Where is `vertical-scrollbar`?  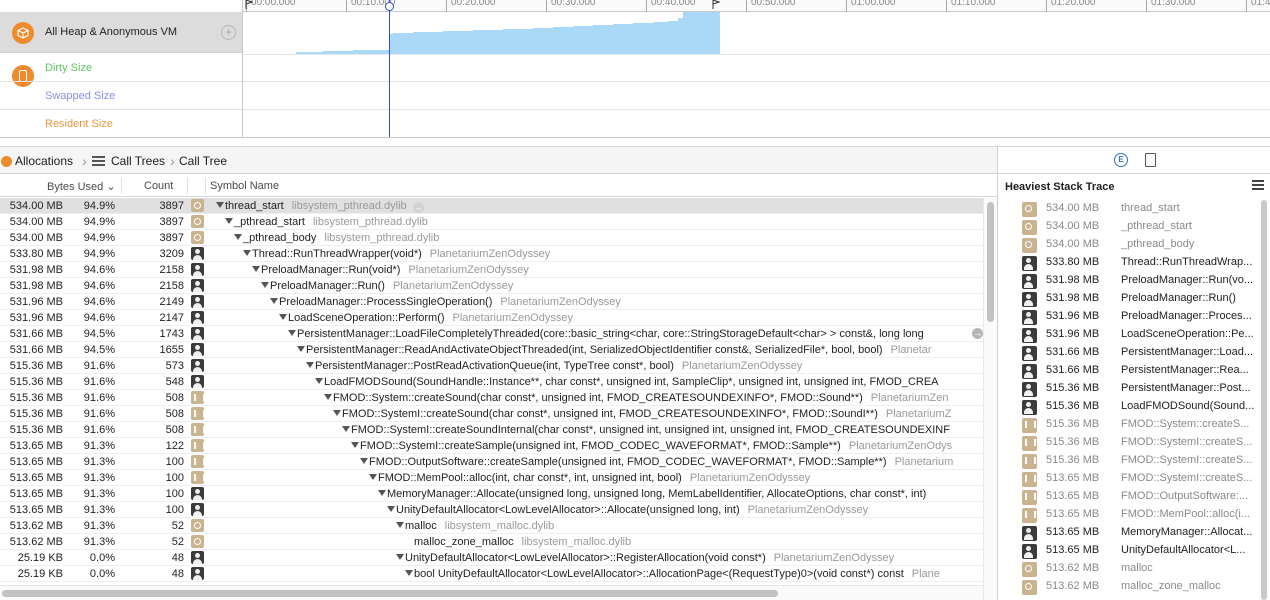
vertical-scrollbar is located at coordinates (990, 399).